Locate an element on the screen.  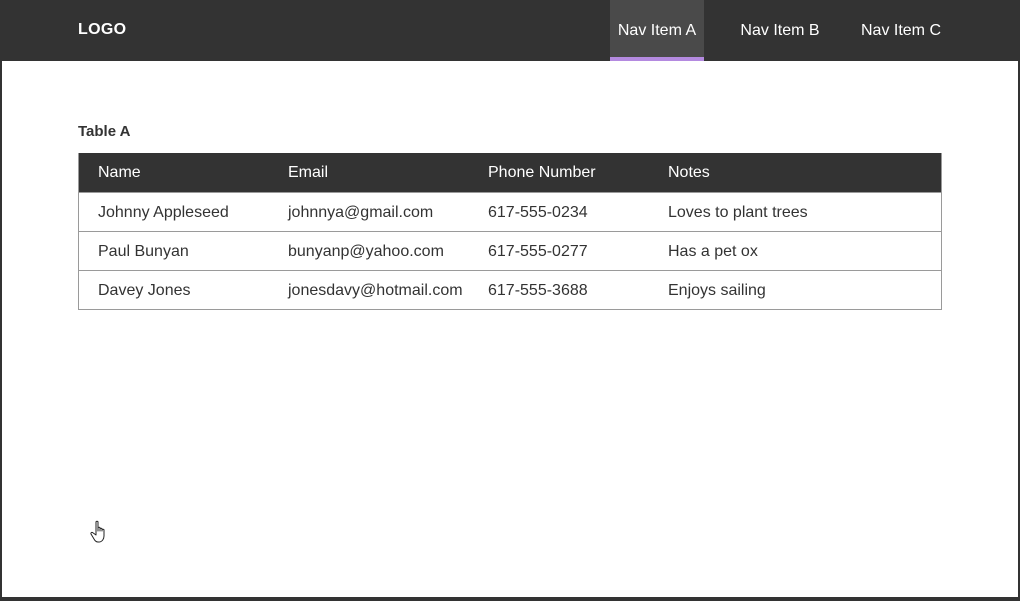
nav-item-c: Nav Item C is located at coordinates (901, 30).